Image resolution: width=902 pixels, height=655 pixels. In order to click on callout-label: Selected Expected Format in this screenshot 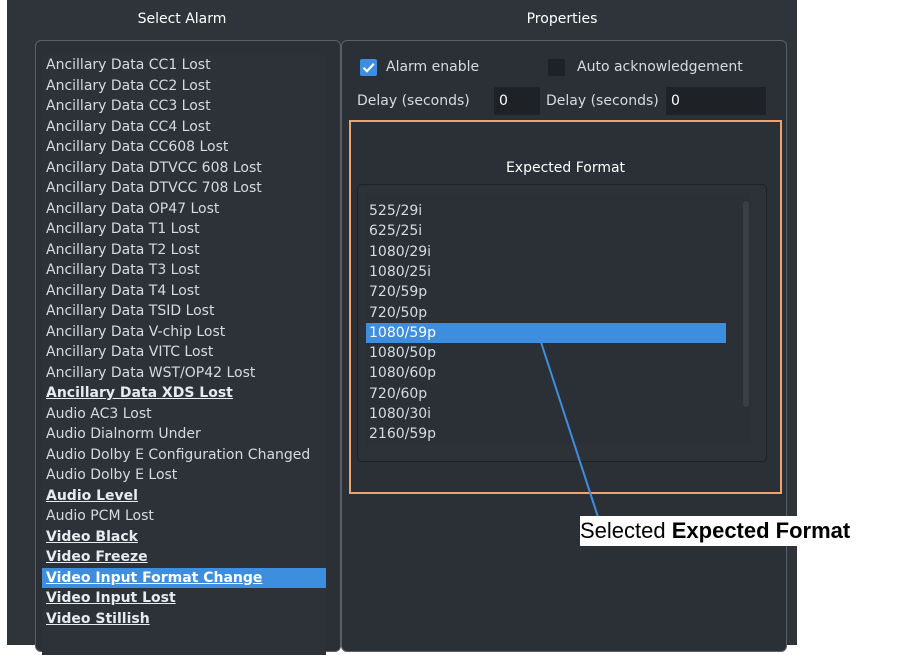, I will do `click(716, 531)`.